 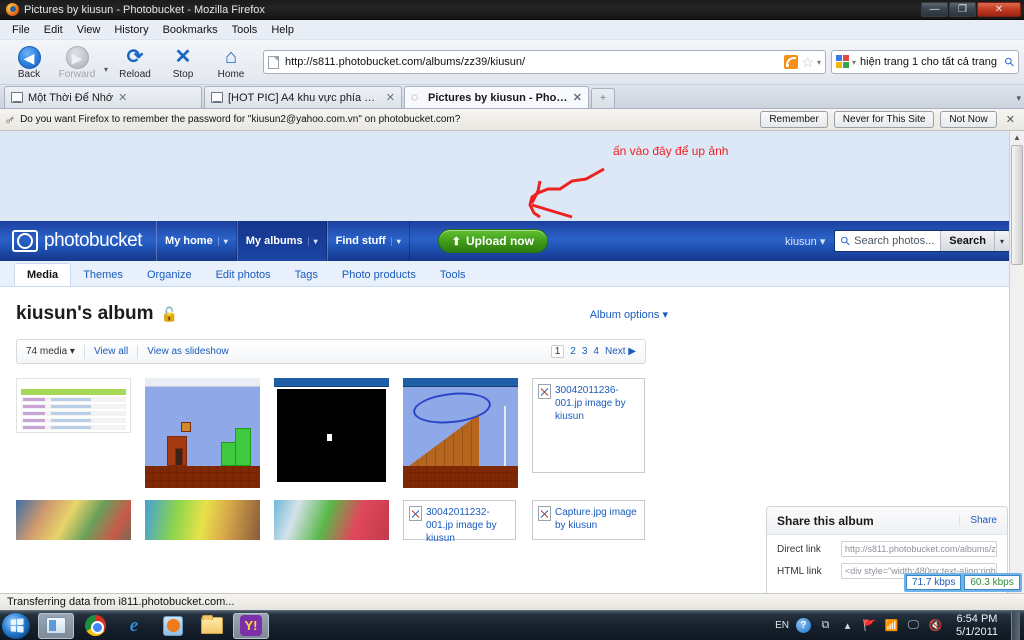 What do you see at coordinates (1010, 119) in the screenshot?
I see `dismiss-notification-icon: ✕` at bounding box center [1010, 119].